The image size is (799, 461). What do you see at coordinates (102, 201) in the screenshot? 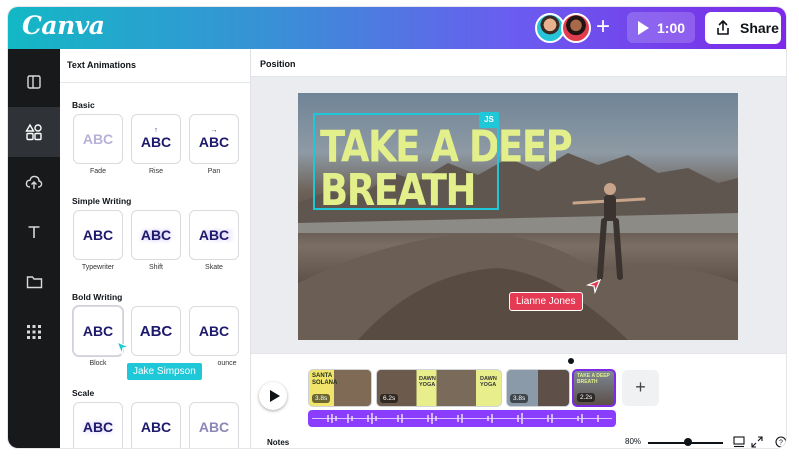
I see `section-label-simple-writing: Simple Writing` at bounding box center [102, 201].